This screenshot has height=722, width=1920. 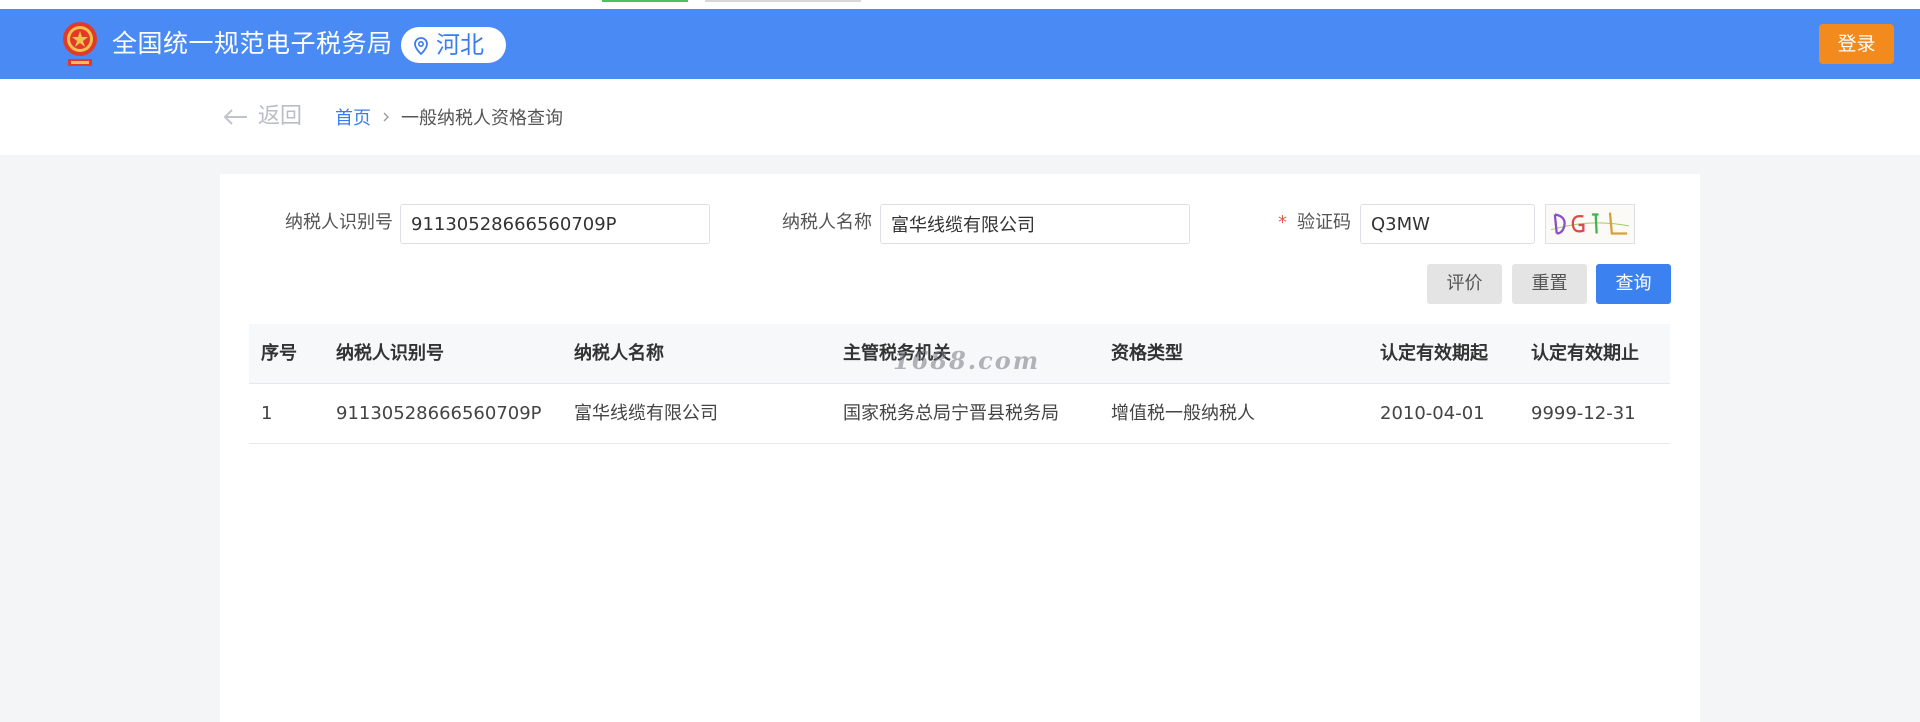 What do you see at coordinates (267, 413) in the screenshot?
I see `table-cell: 1` at bounding box center [267, 413].